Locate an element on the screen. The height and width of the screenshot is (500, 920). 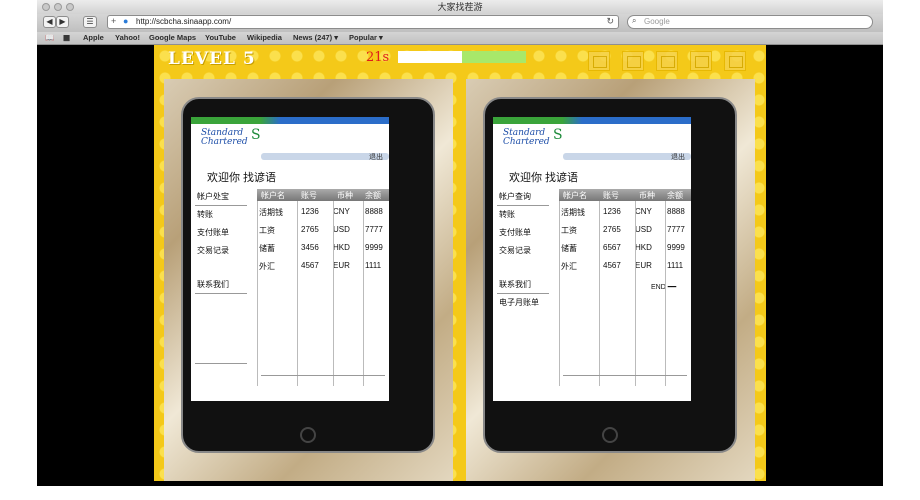
bookmark-news: News (247) ▾ is located at coordinates (315, 37).